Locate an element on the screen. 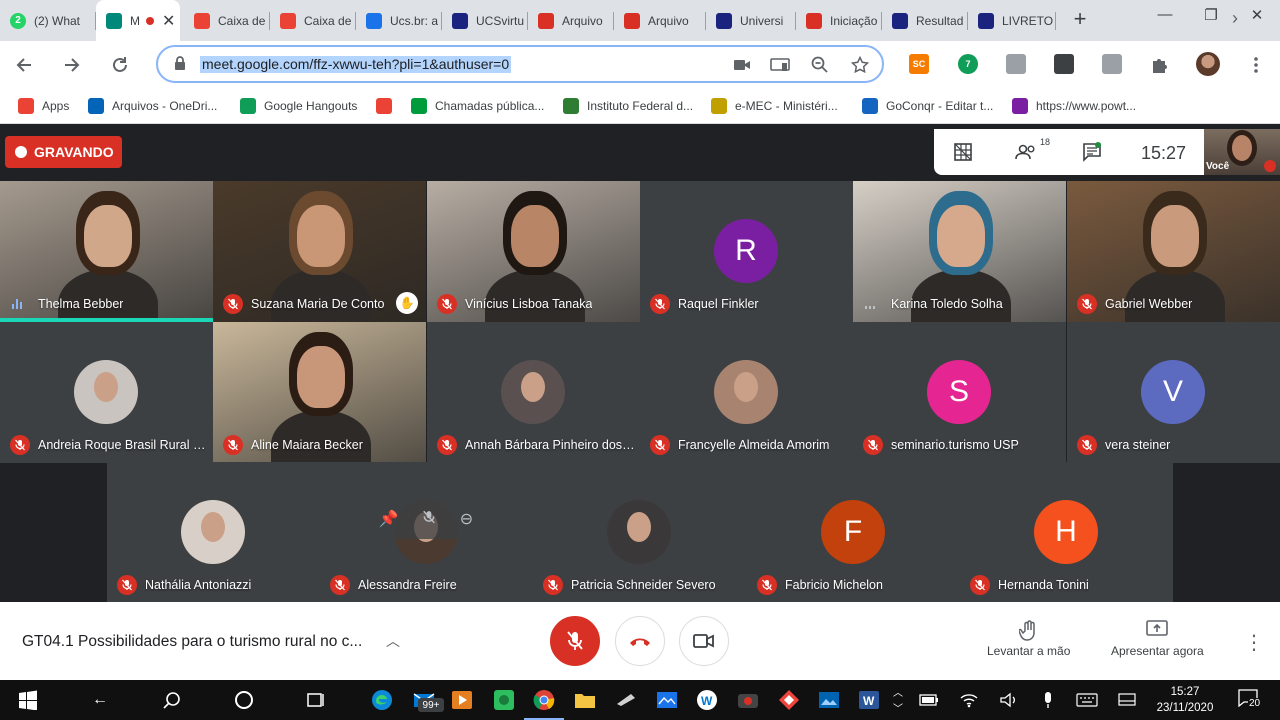  participant-tile: Aline Maiara Becker is located at coordinates (319, 392).